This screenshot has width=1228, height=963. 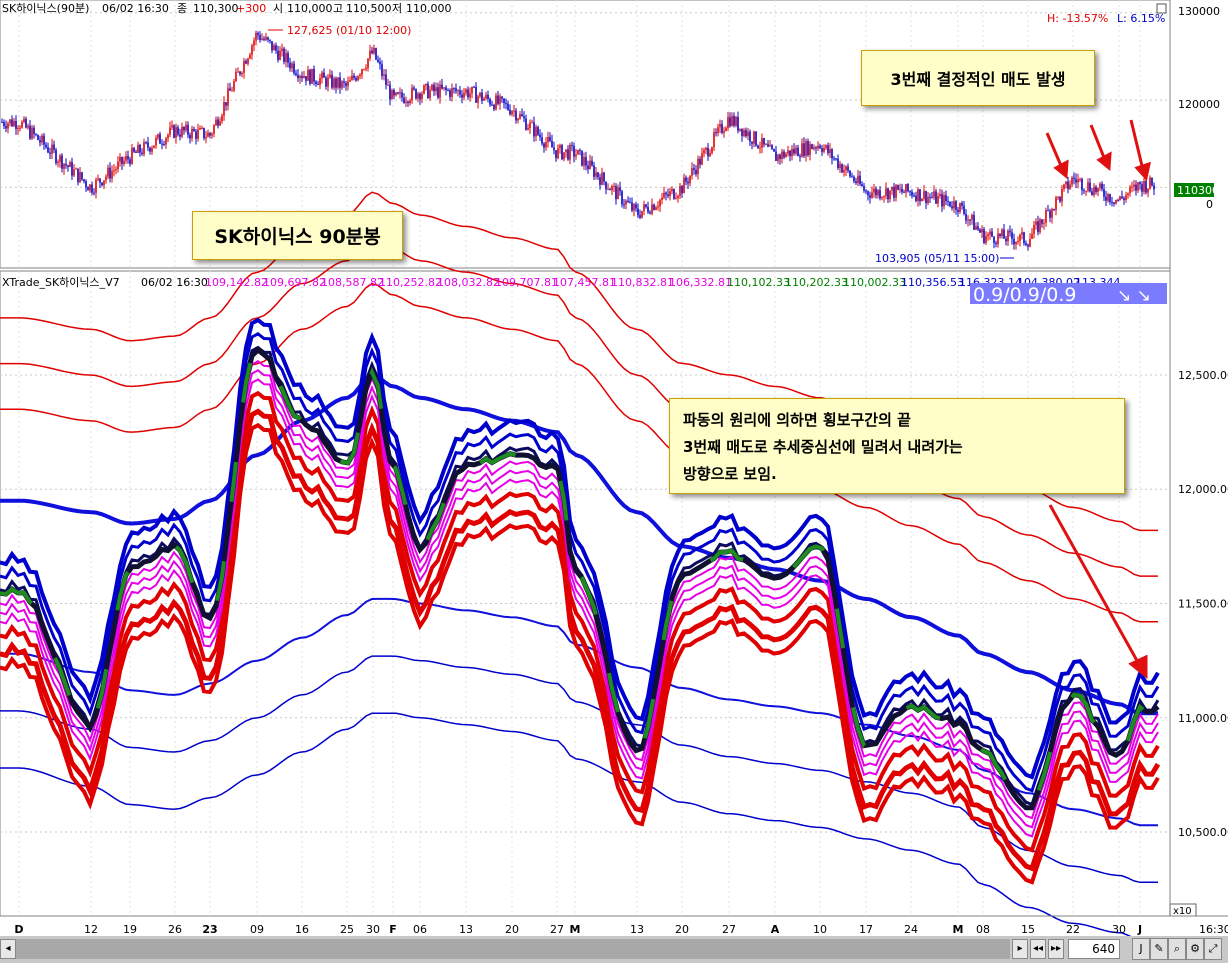 What do you see at coordinates (1195, 949) in the screenshot?
I see `settings-icon: ⚙` at bounding box center [1195, 949].